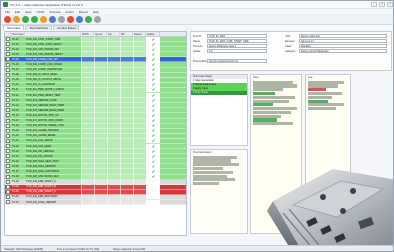 The height and width of the screenshot is (252, 394). Describe the element at coordinates (237, 46) in the screenshot. I see `process-field: Device Parameter page 1` at that location.